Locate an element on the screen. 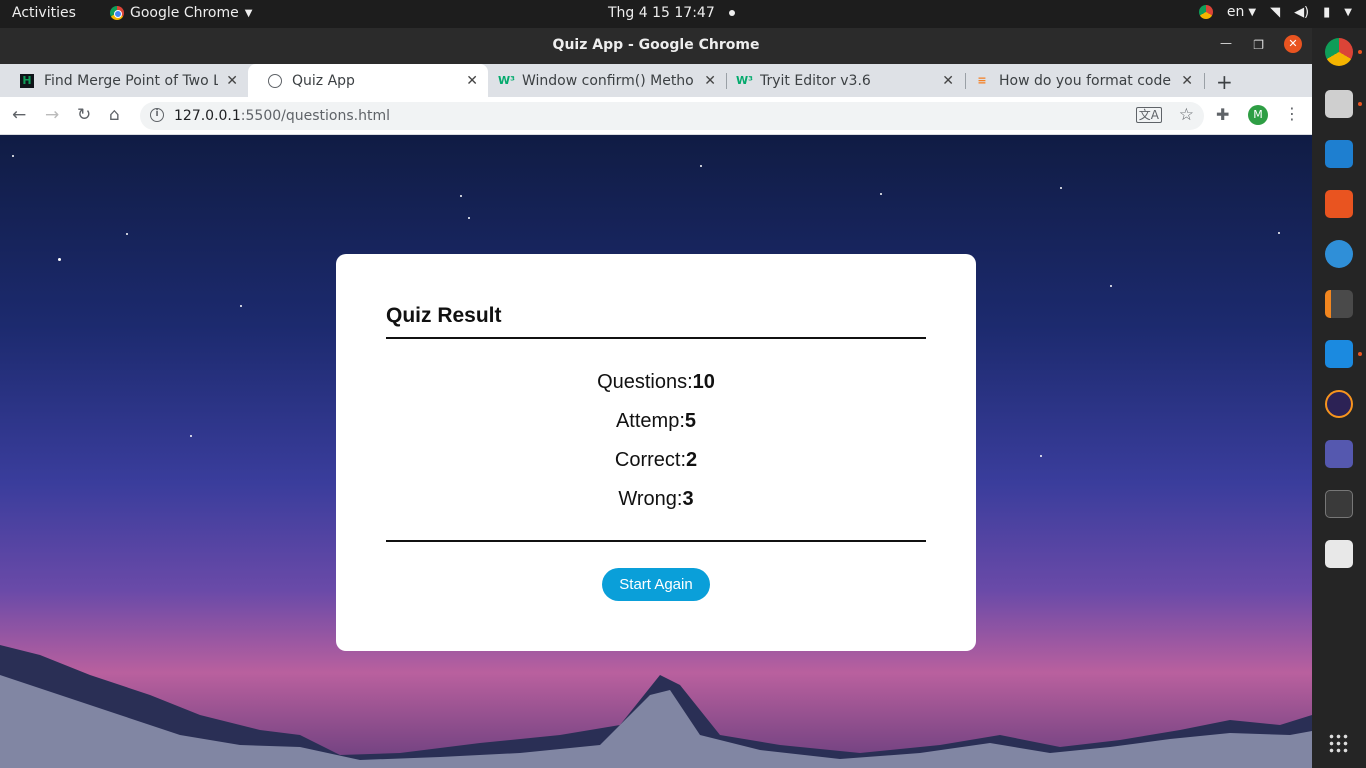  home-icon: ⌂ is located at coordinates (114, 115).